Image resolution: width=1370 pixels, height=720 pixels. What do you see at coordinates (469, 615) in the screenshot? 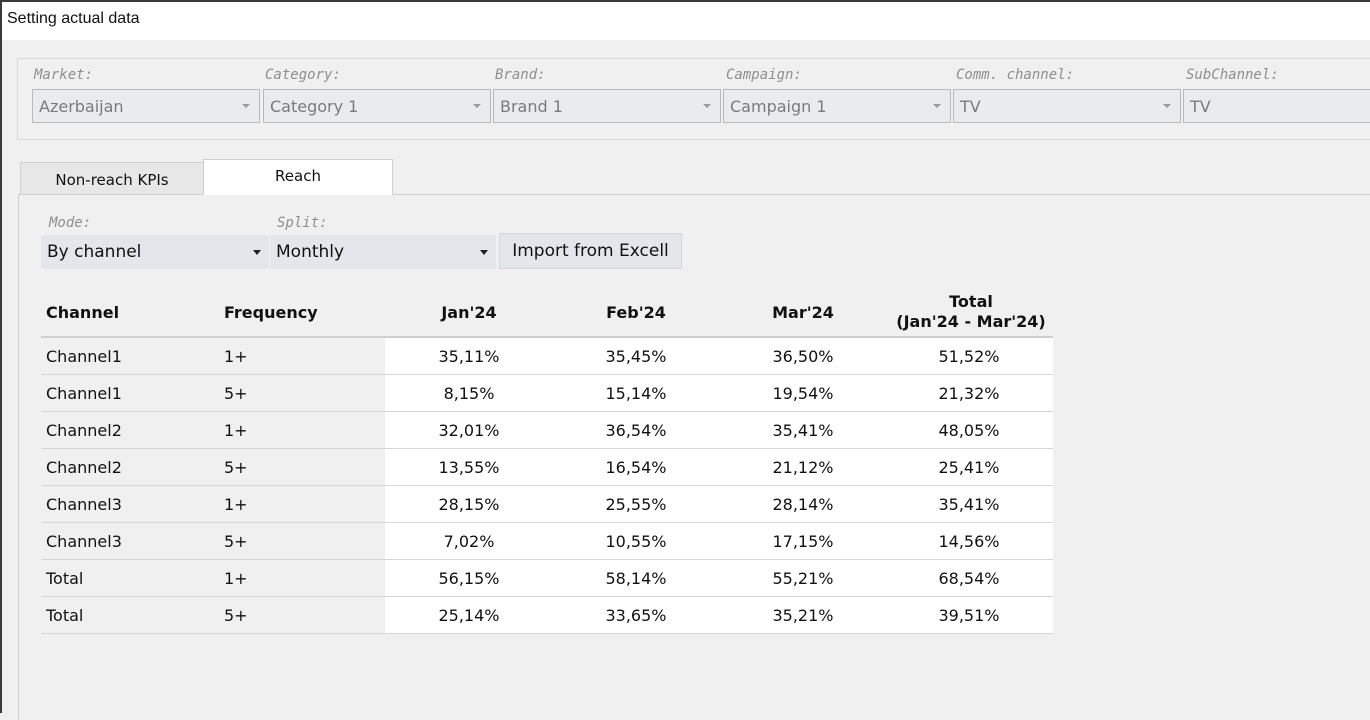
I see `cell-jan: 25,14%` at bounding box center [469, 615].